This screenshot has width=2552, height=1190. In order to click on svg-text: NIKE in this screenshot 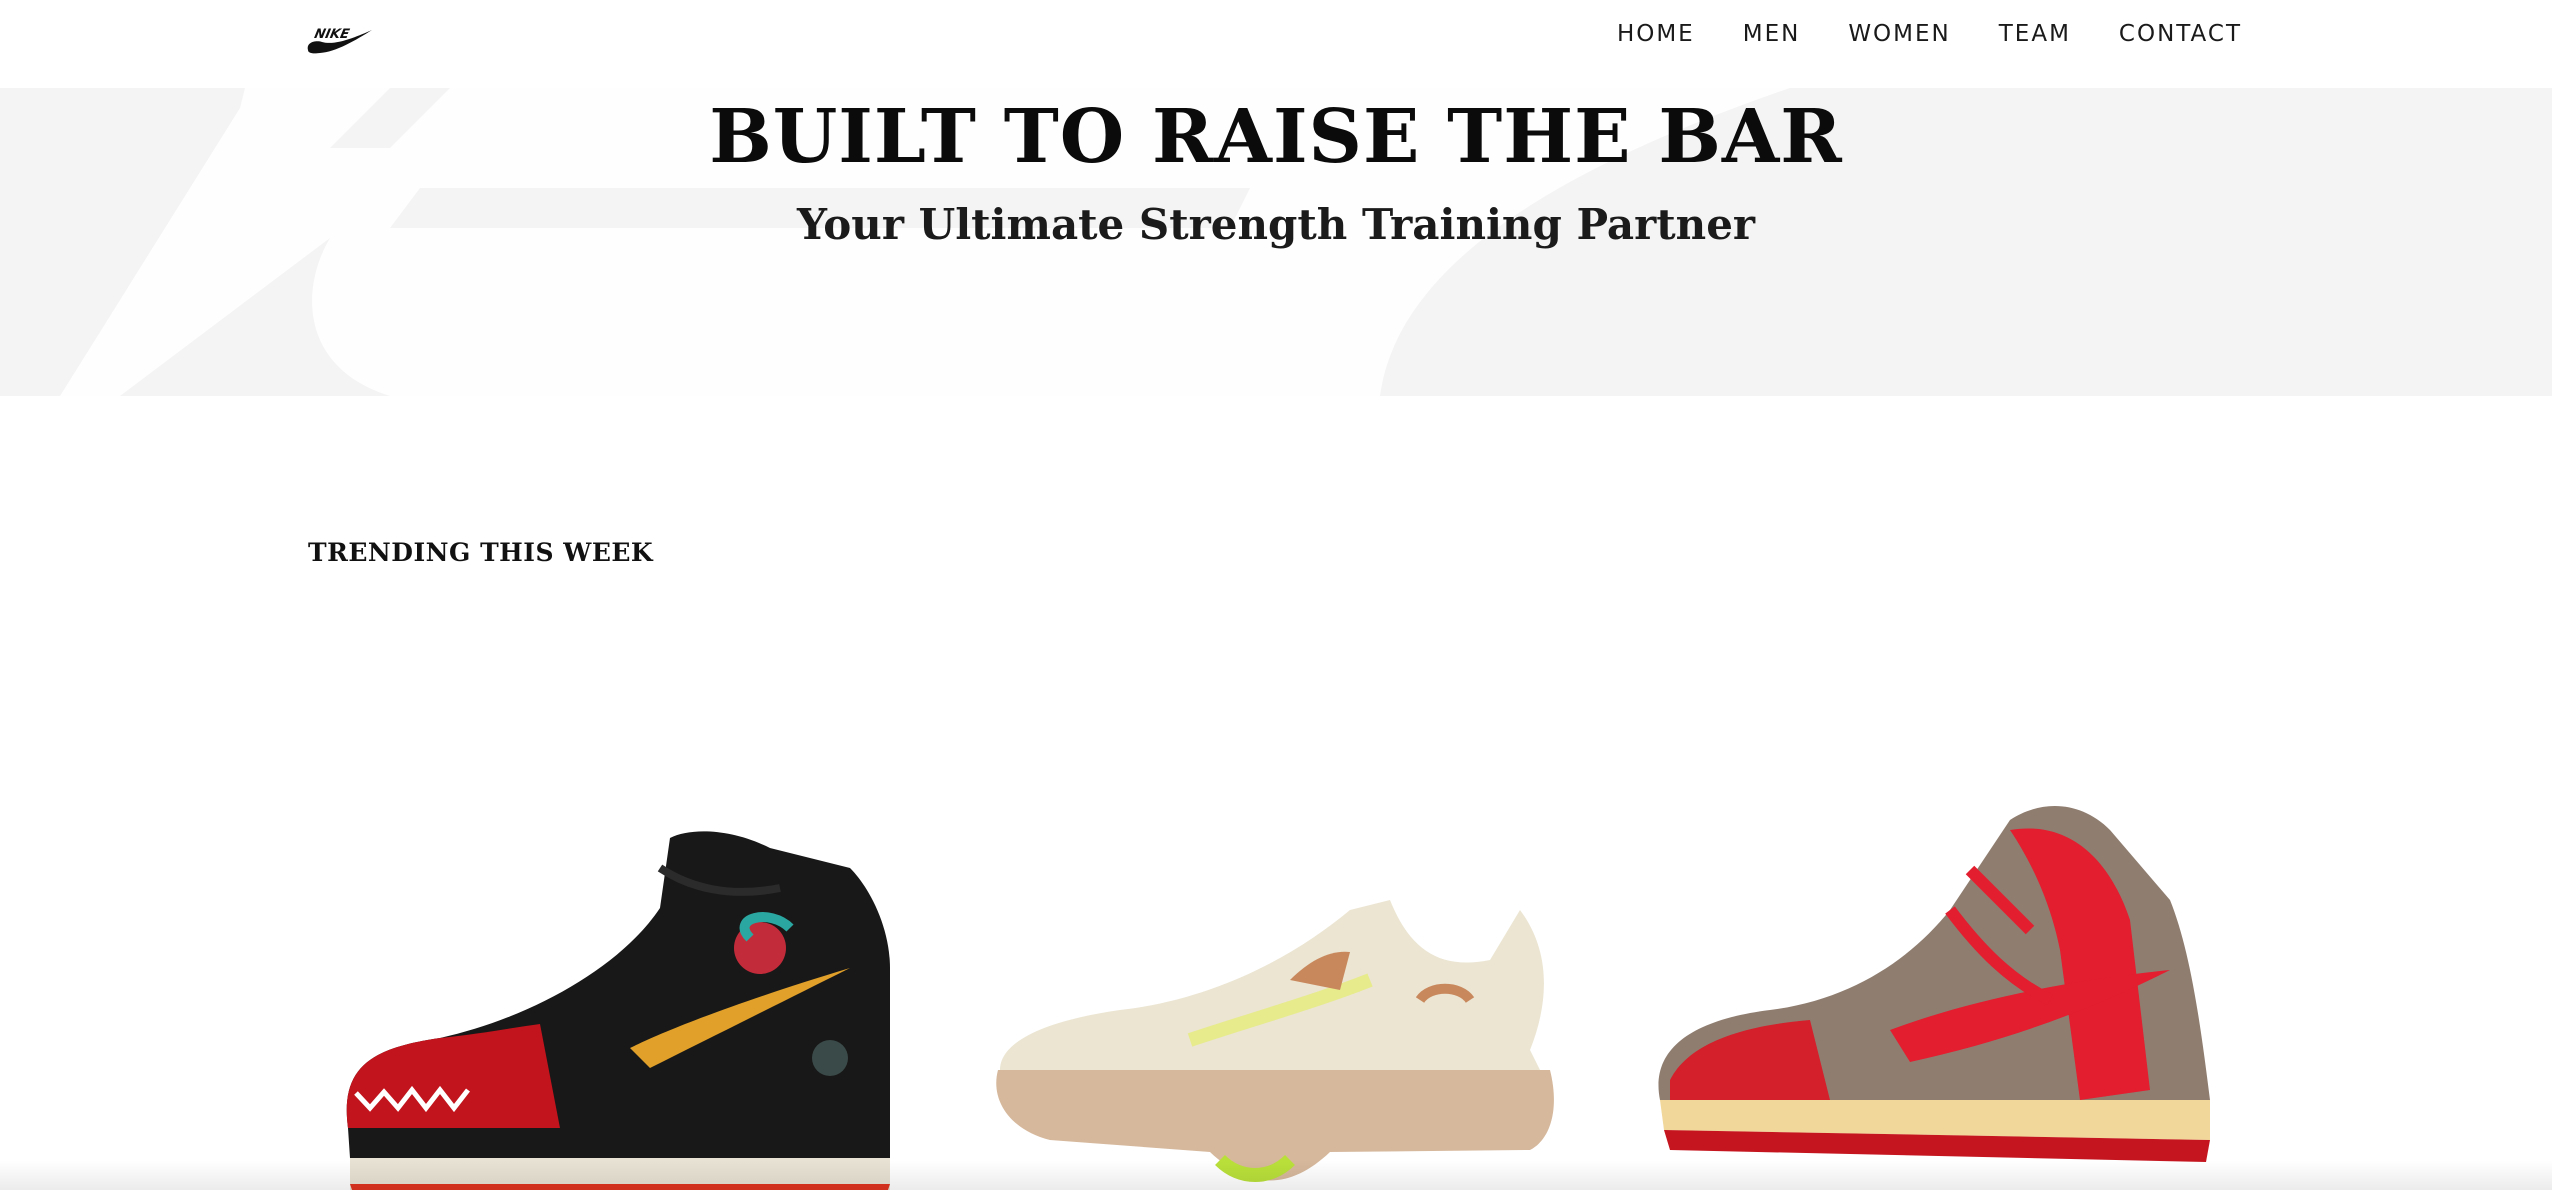, I will do `click(332, 34)`.